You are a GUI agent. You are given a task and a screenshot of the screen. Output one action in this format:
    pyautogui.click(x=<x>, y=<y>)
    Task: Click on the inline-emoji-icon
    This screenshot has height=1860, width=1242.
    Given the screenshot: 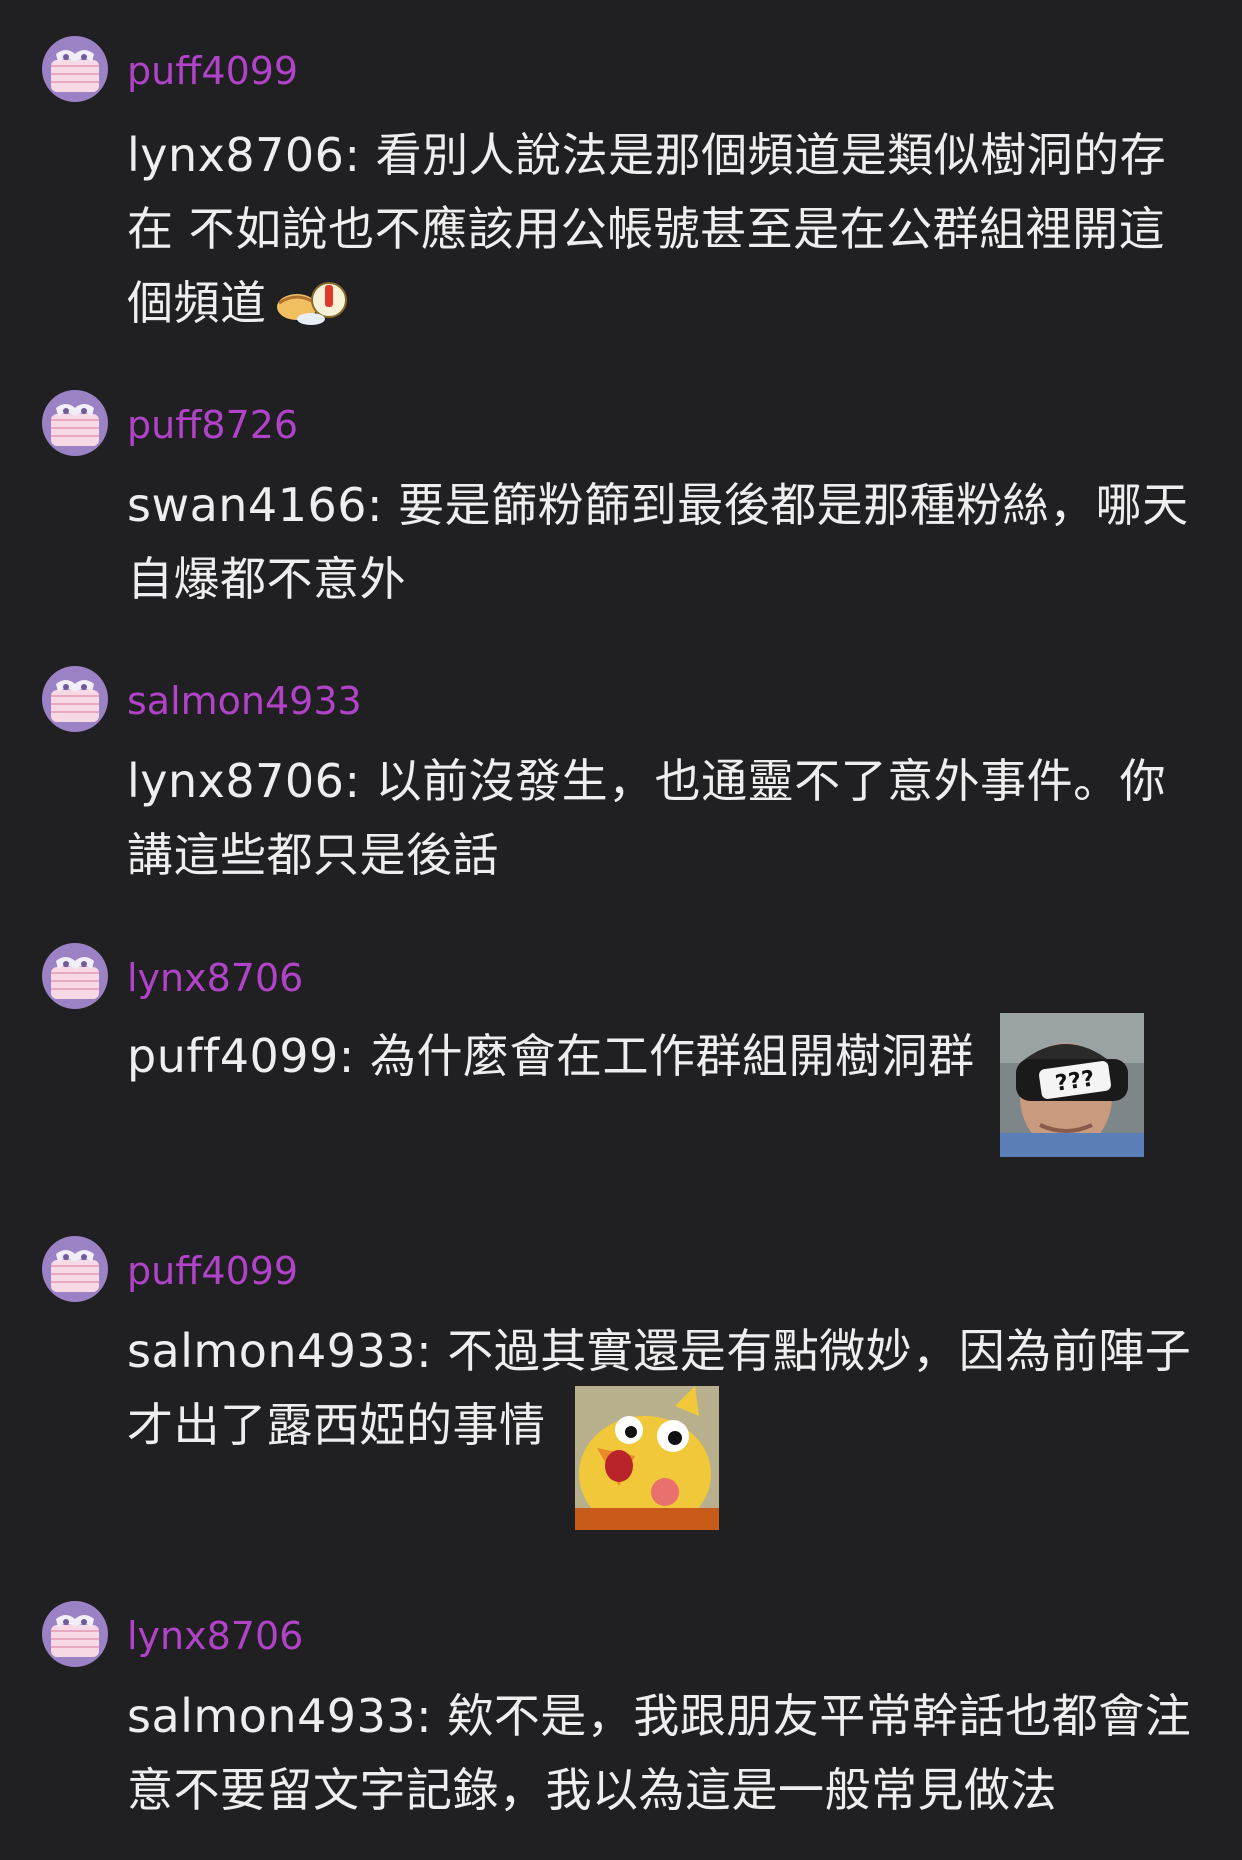 What is the action you would take?
    pyautogui.click(x=310, y=300)
    